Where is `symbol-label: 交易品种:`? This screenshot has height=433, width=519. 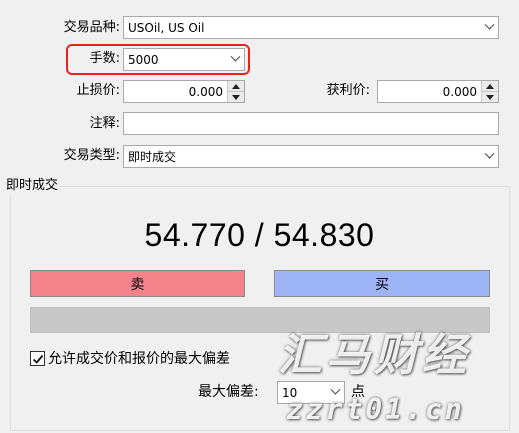 symbol-label: 交易品种: is located at coordinates (91, 27).